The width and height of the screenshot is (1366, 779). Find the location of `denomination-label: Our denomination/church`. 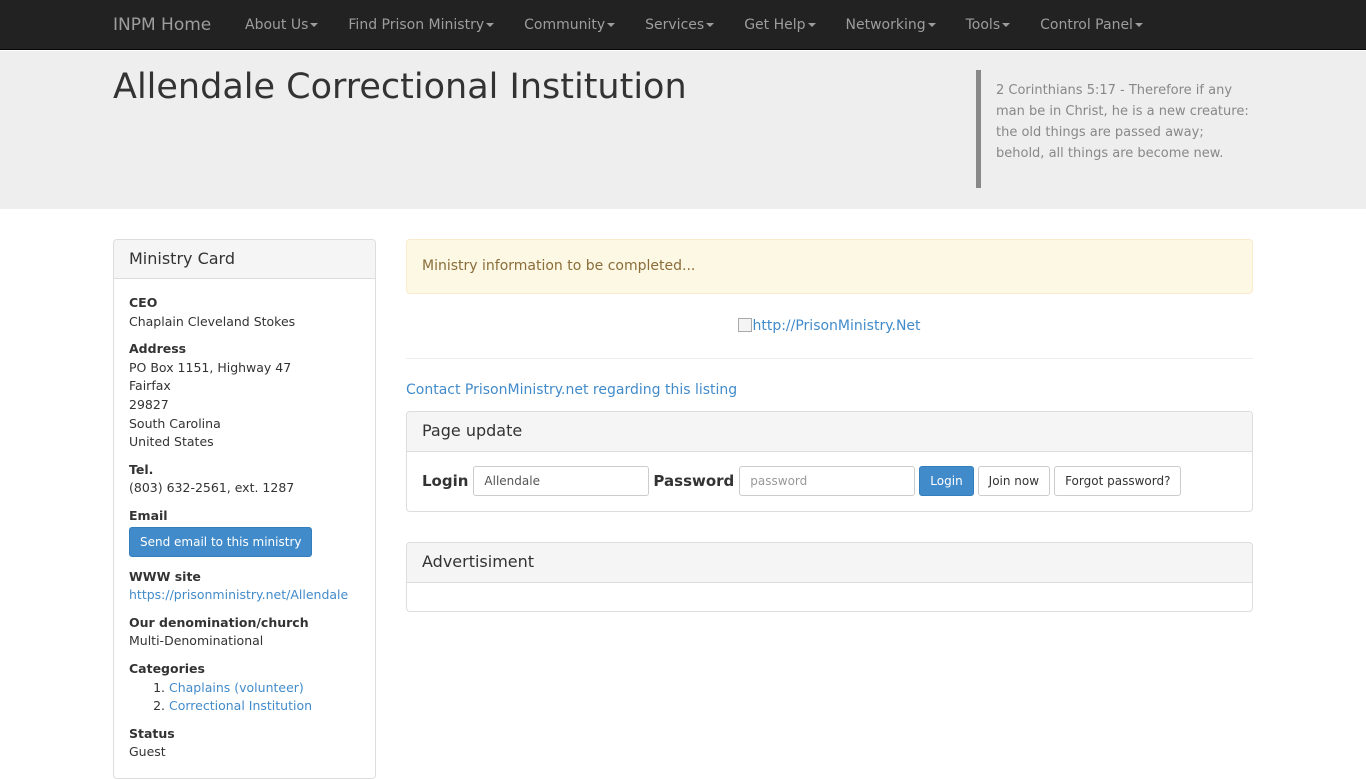

denomination-label: Our denomination/church is located at coordinates (219, 622).